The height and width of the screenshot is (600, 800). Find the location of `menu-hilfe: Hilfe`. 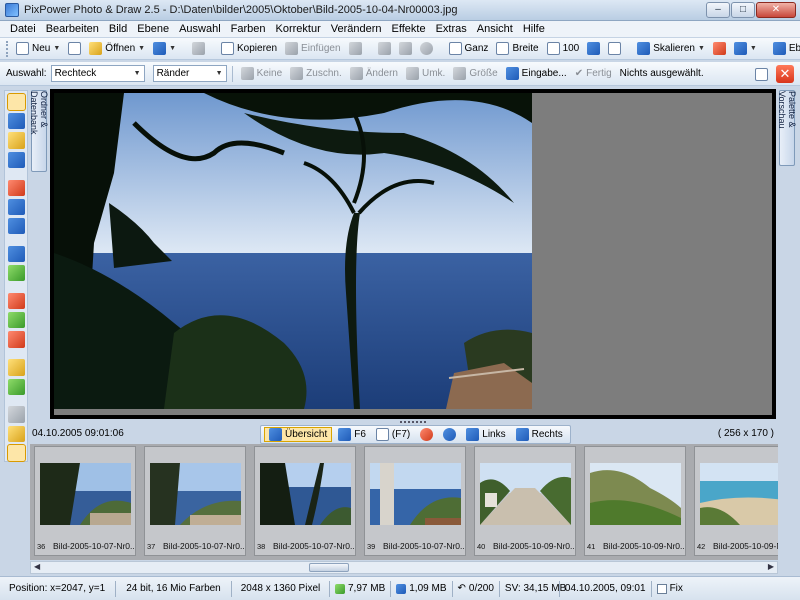

menu-hilfe: Hilfe is located at coordinates (535, 29).